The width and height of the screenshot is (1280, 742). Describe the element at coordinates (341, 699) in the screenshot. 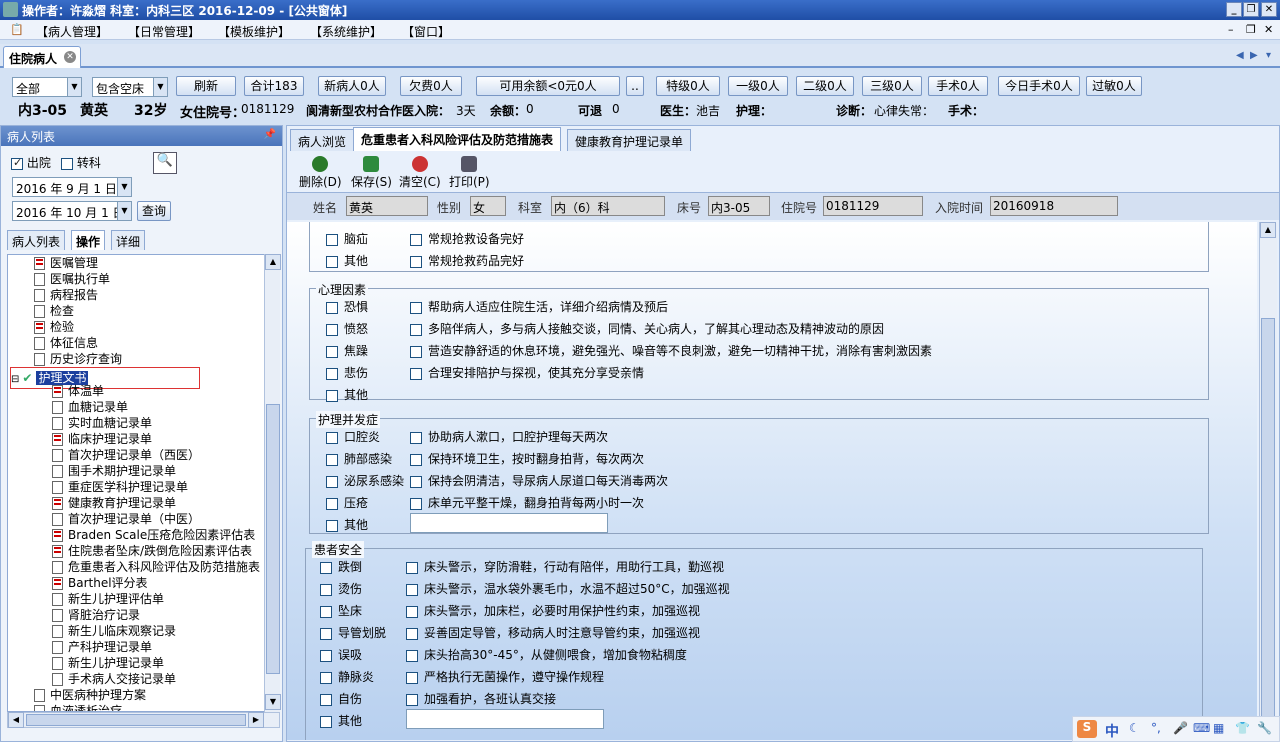

I see `risk-checkbox: 自伤` at that location.